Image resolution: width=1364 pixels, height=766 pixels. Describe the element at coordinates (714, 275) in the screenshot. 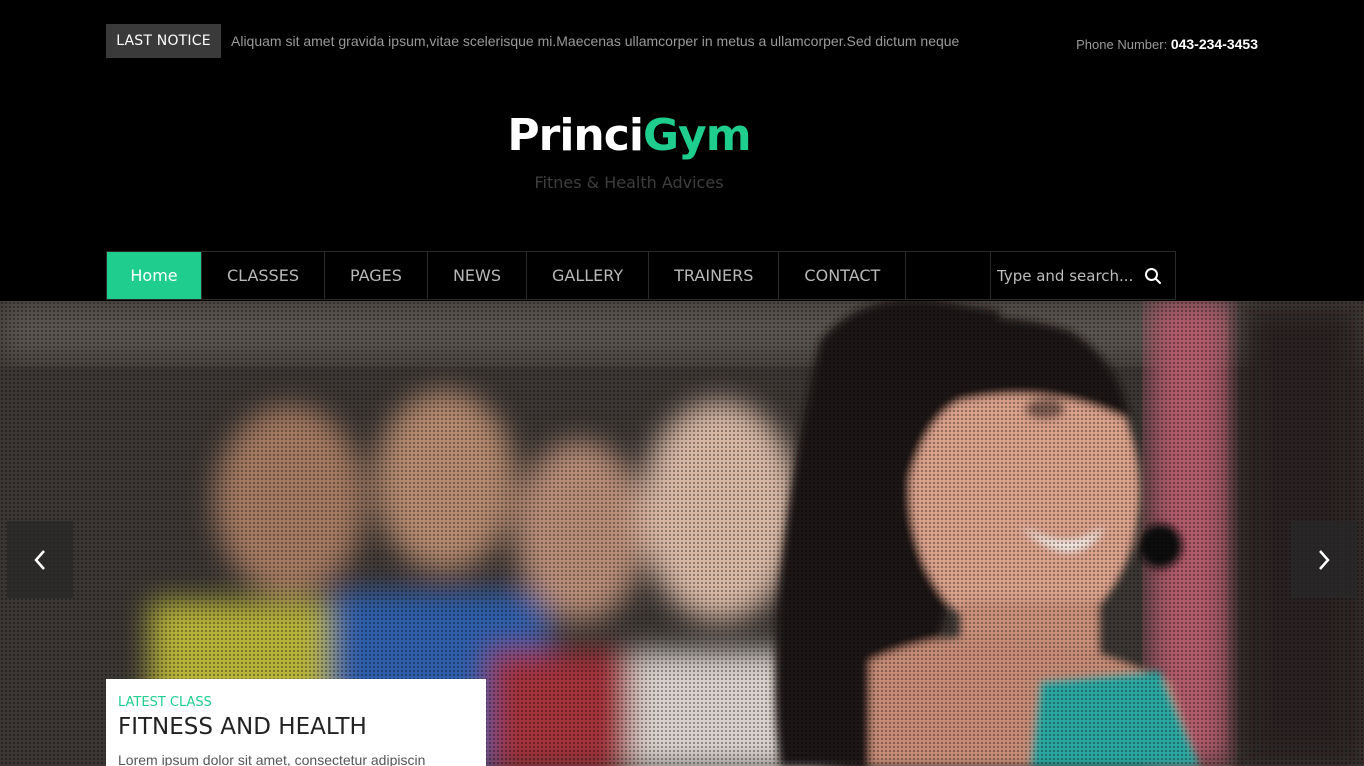

I see `nav-item-trainers: TRAINERS` at that location.